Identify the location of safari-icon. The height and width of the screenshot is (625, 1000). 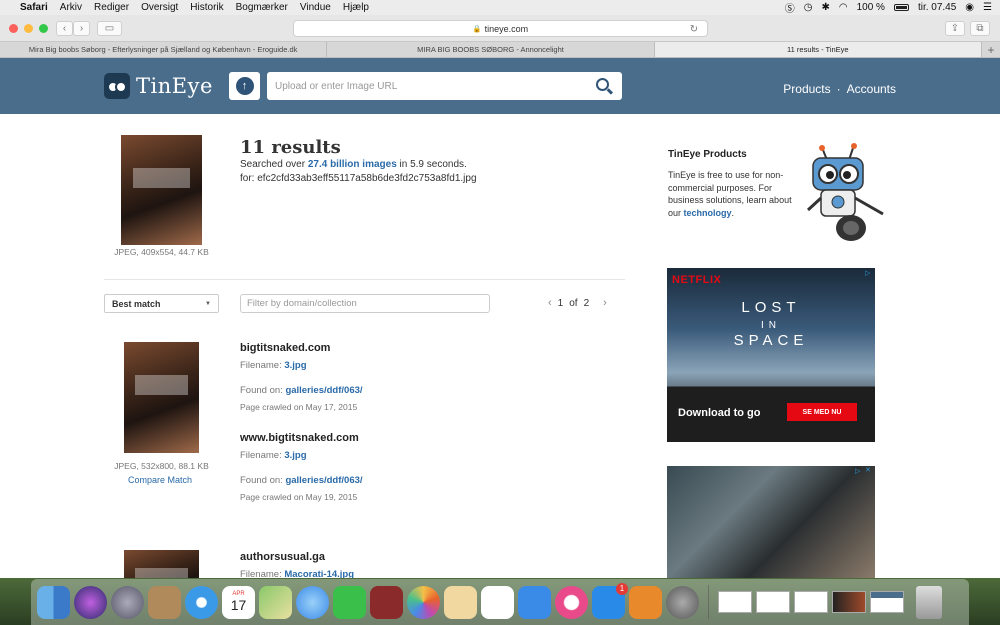
(201, 602).